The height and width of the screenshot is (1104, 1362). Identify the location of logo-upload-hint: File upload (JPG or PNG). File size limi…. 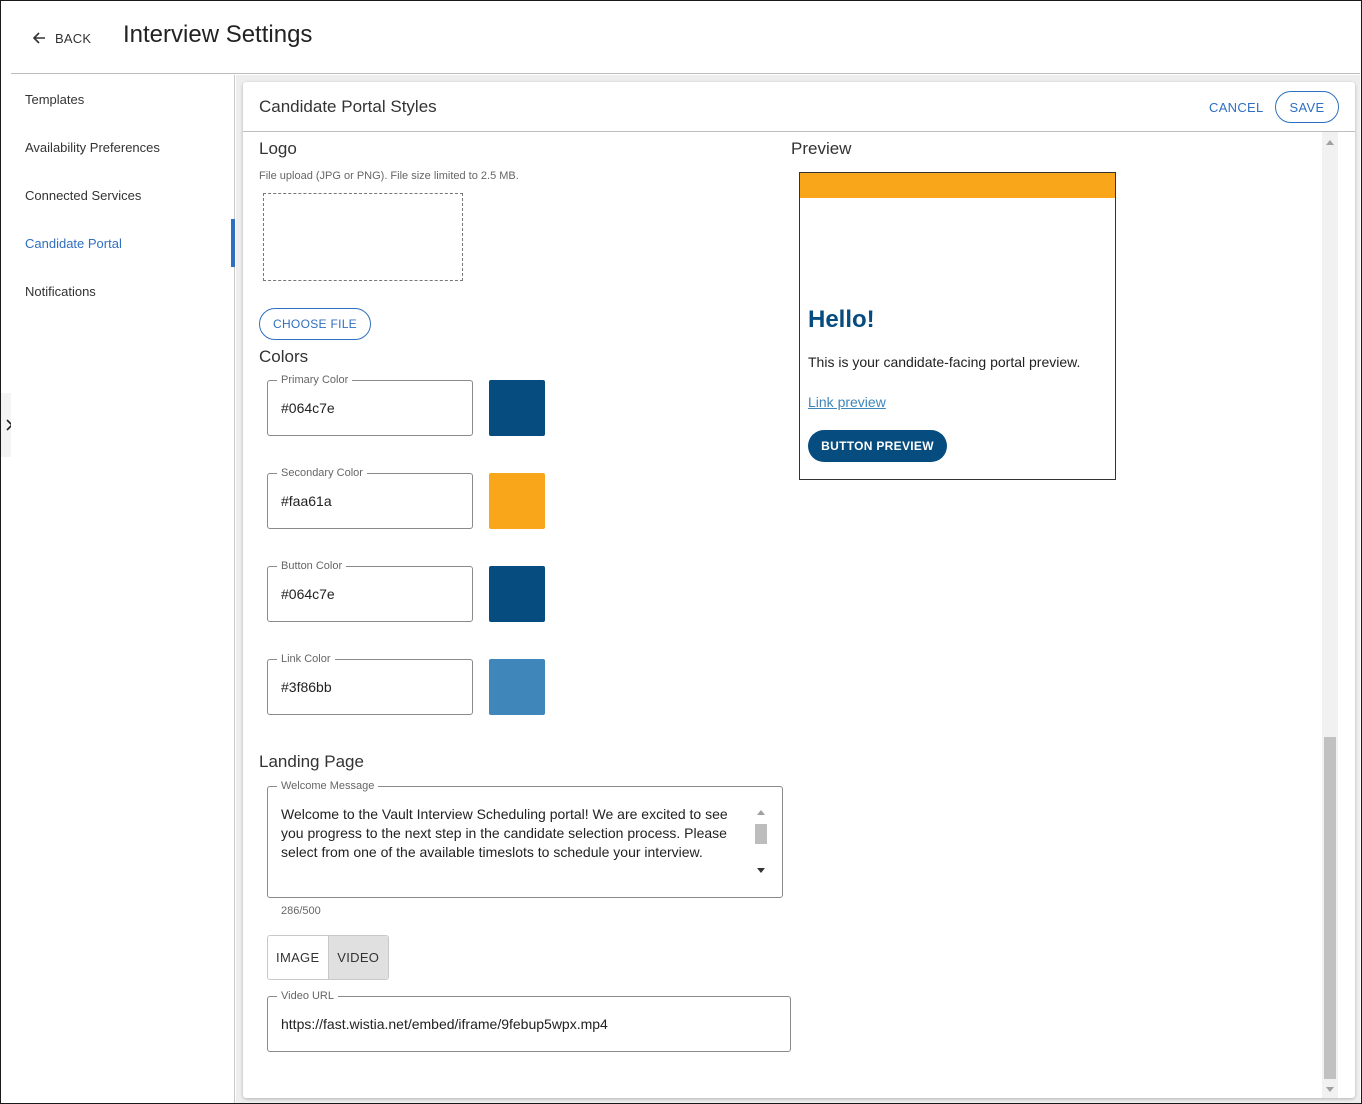
(389, 176).